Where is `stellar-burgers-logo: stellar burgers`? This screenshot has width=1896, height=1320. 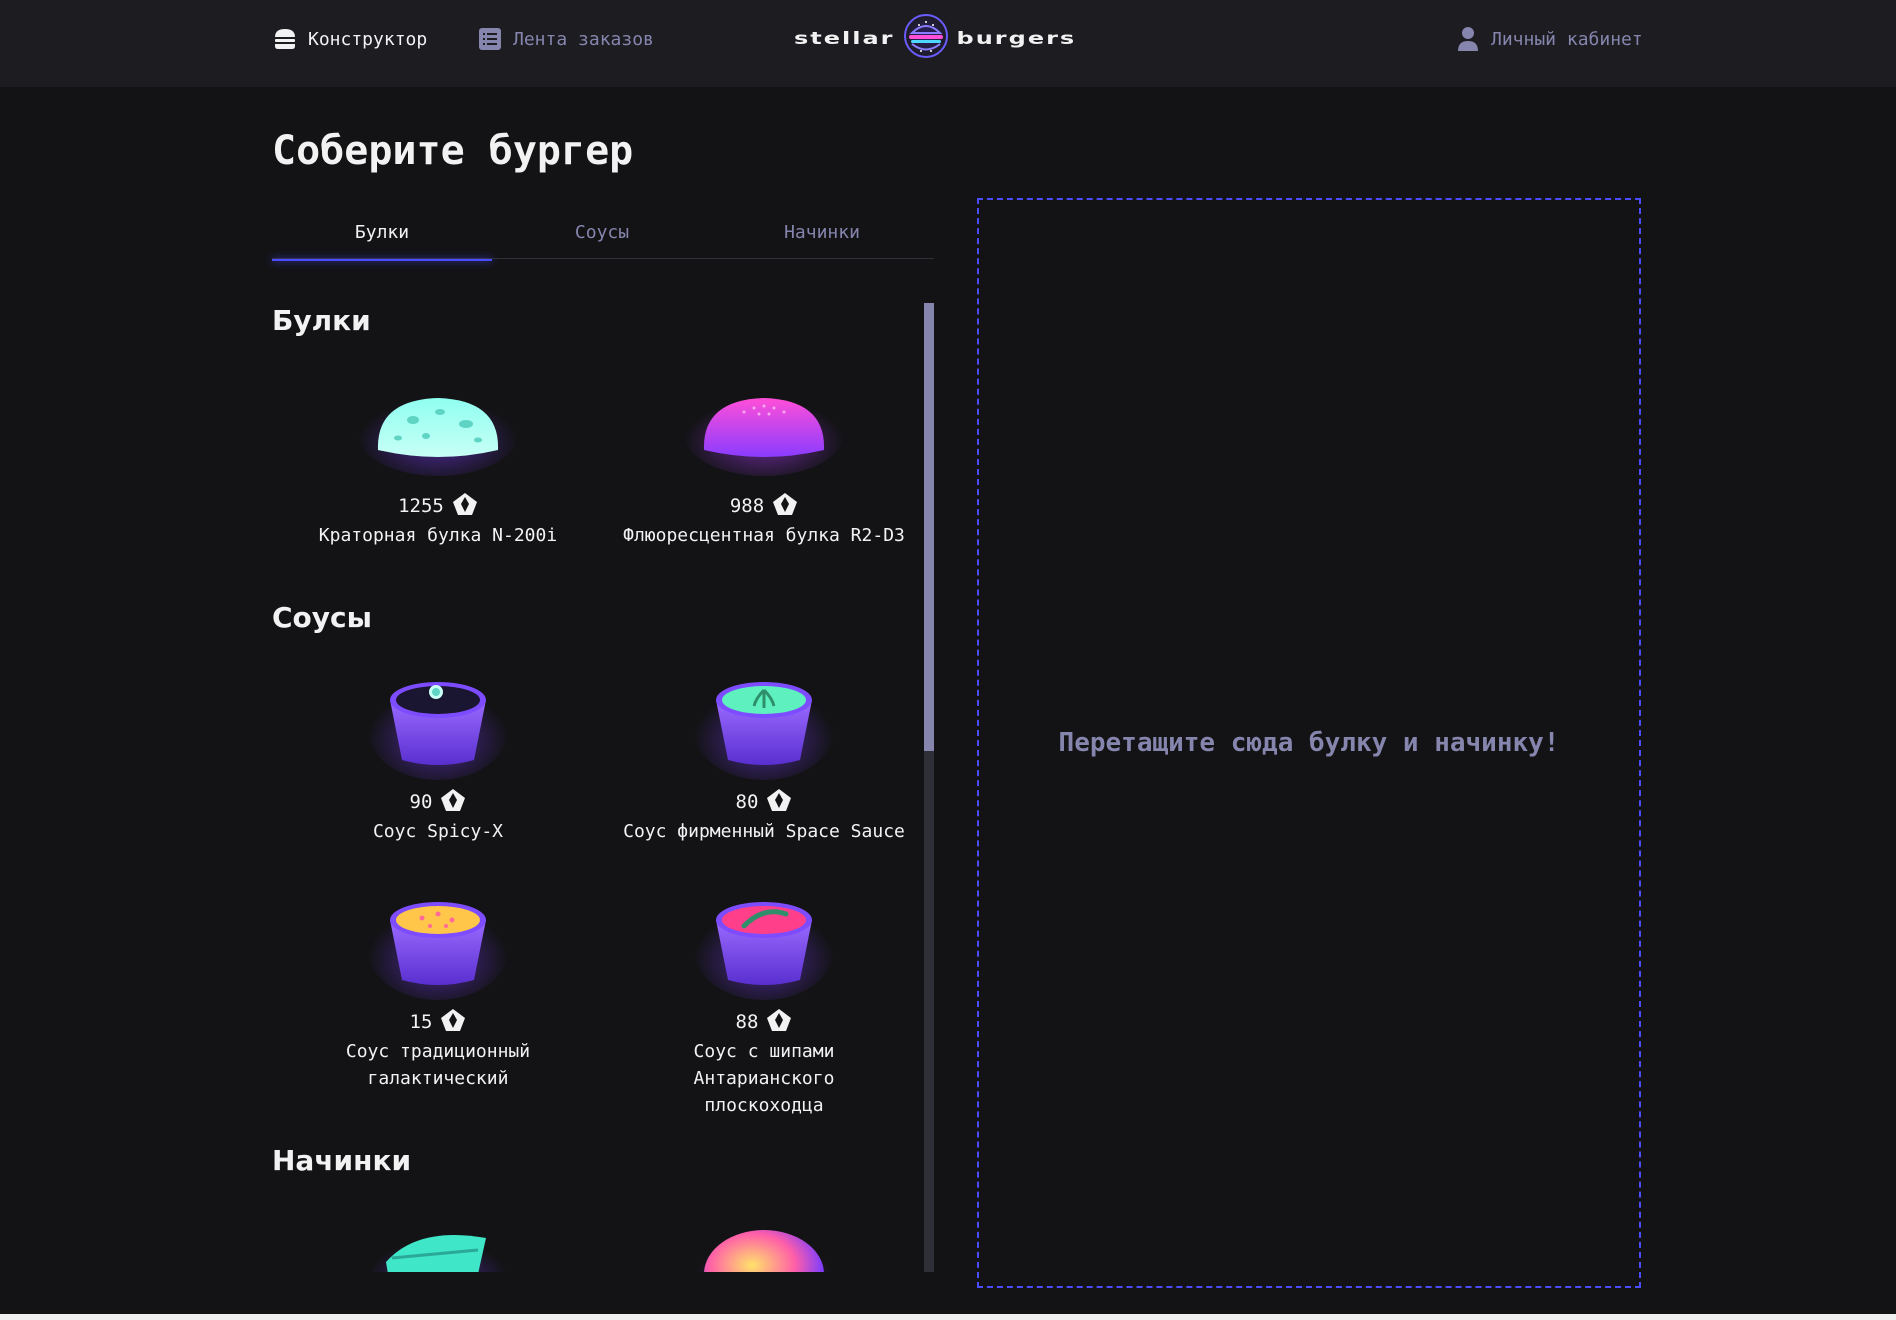
stellar-burgers-logo: stellar burgers is located at coordinates (935, 38).